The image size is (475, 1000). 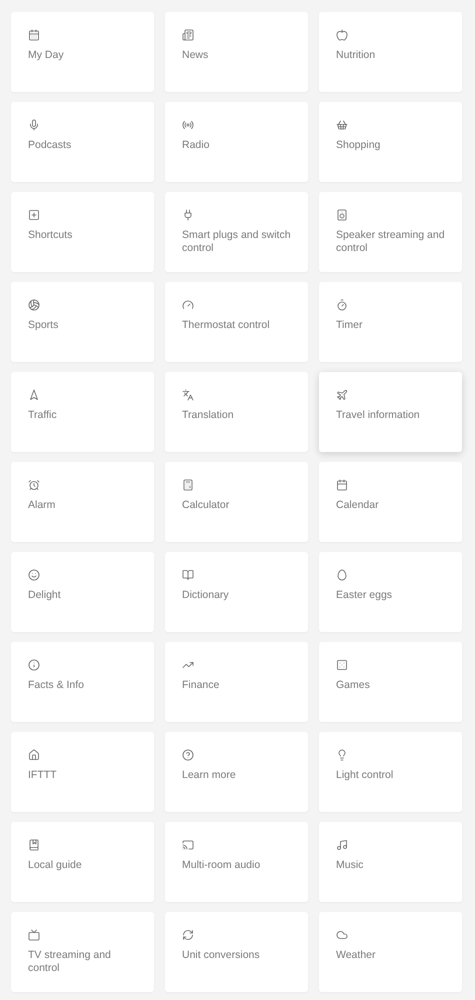 What do you see at coordinates (353, 685) in the screenshot?
I see `skill-label: Games` at bounding box center [353, 685].